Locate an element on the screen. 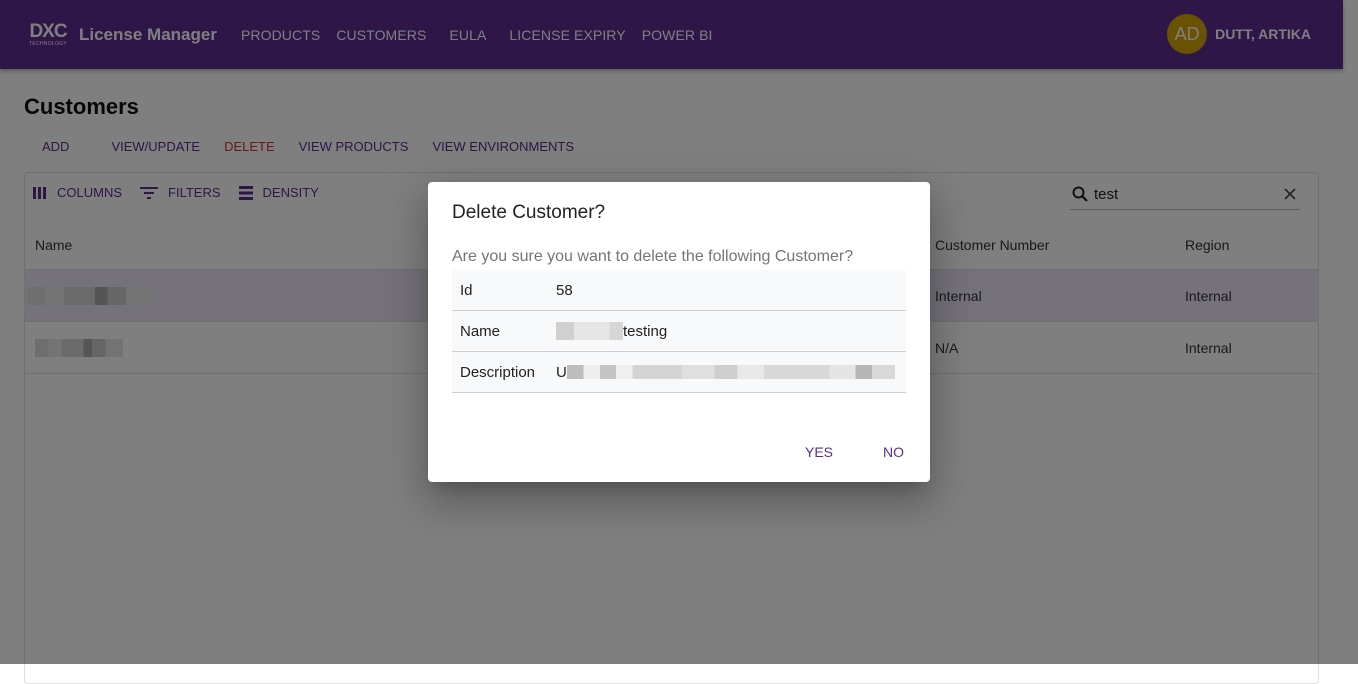 The image size is (1358, 684). detail-label: Name is located at coordinates (480, 331).